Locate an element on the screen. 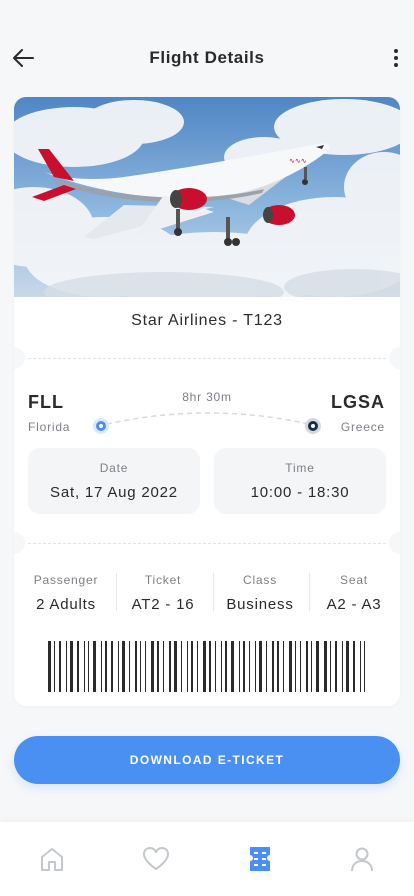  stat-label: Ticket is located at coordinates (163, 580).